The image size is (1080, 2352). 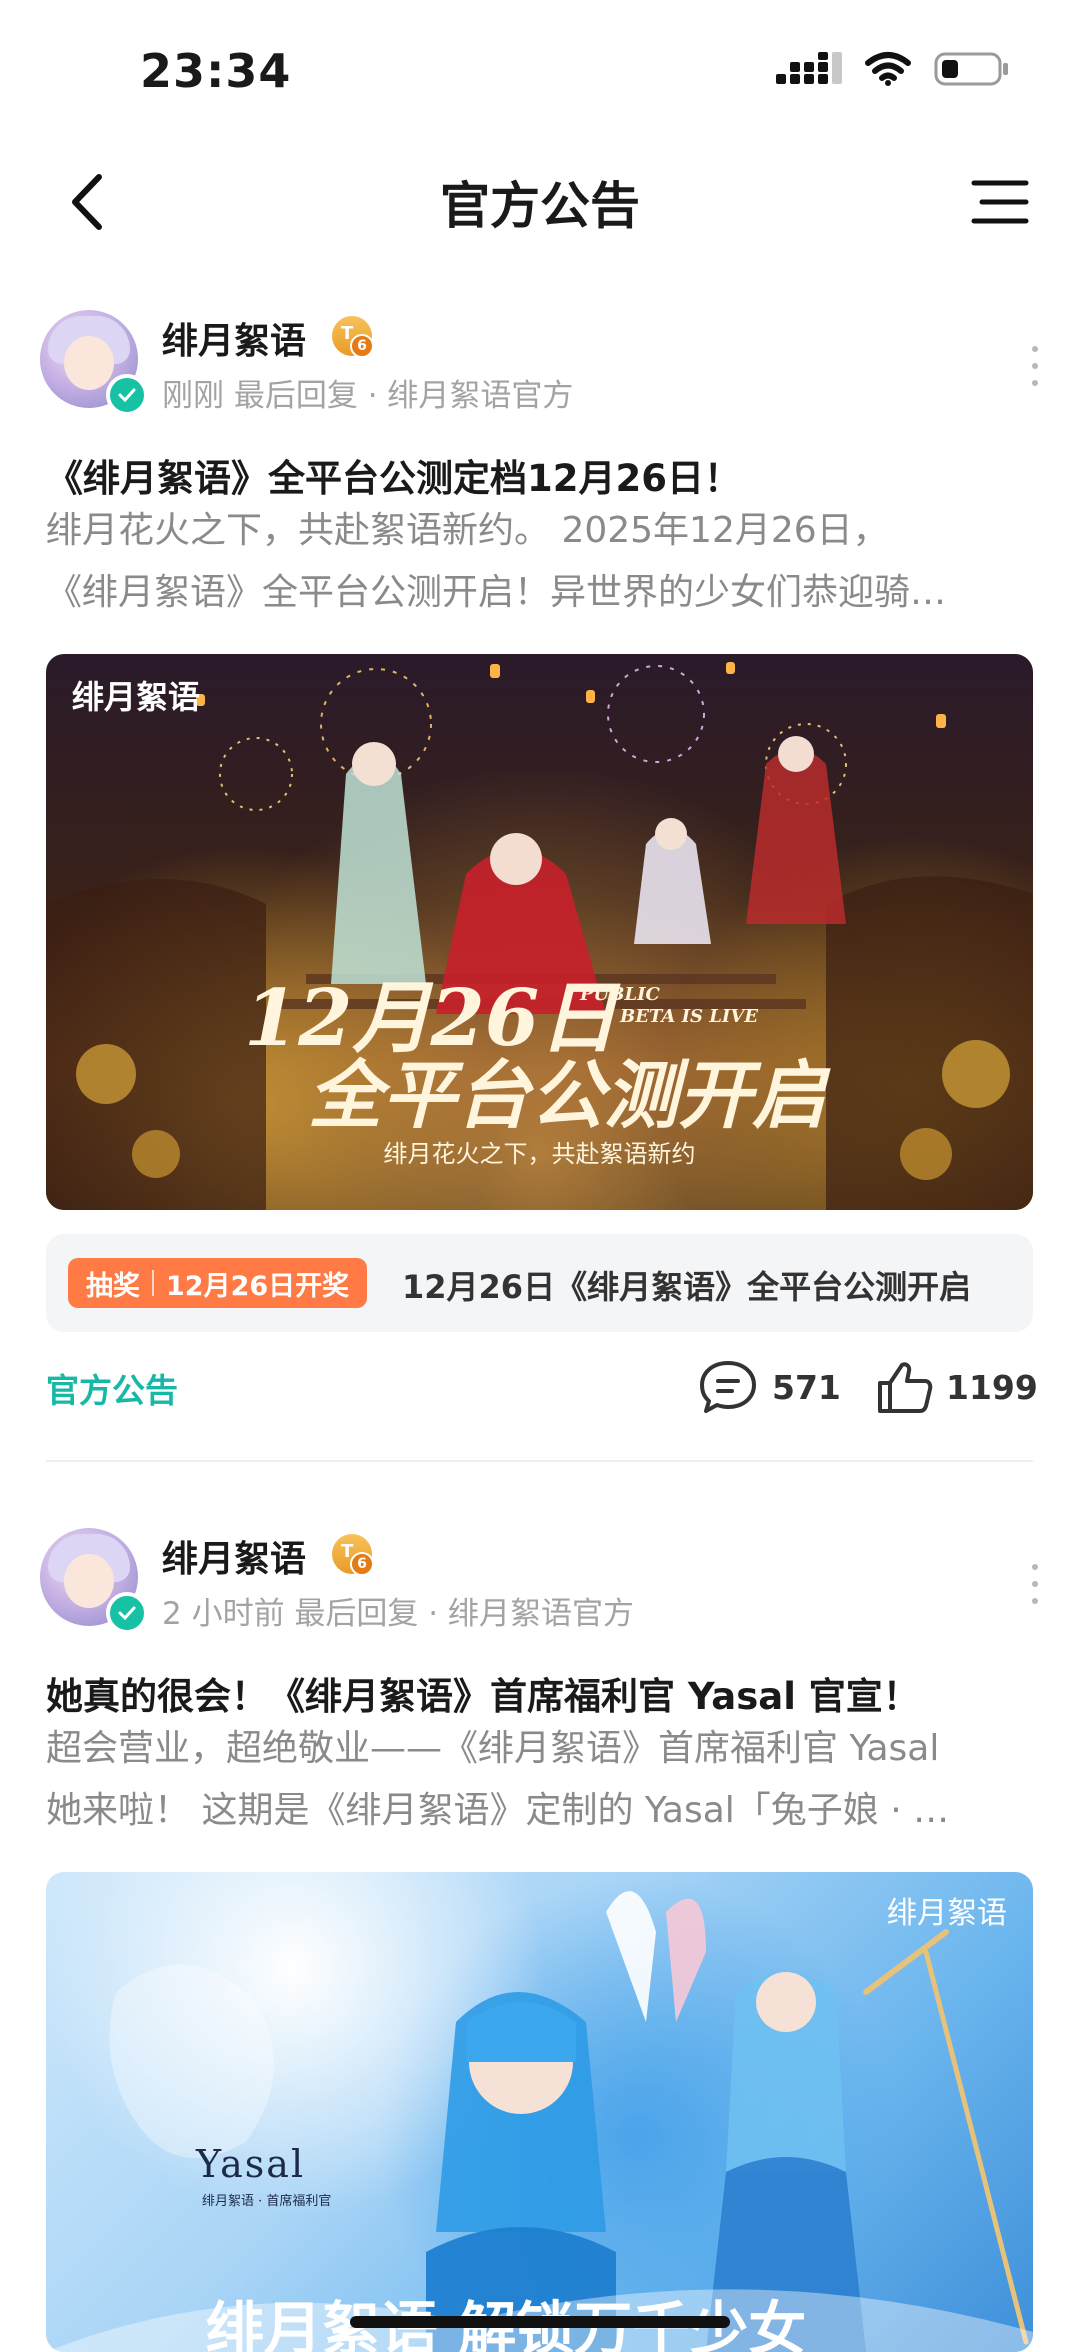 I want to click on banner-headline: 全平台公测开启, so click(x=567, y=1096).